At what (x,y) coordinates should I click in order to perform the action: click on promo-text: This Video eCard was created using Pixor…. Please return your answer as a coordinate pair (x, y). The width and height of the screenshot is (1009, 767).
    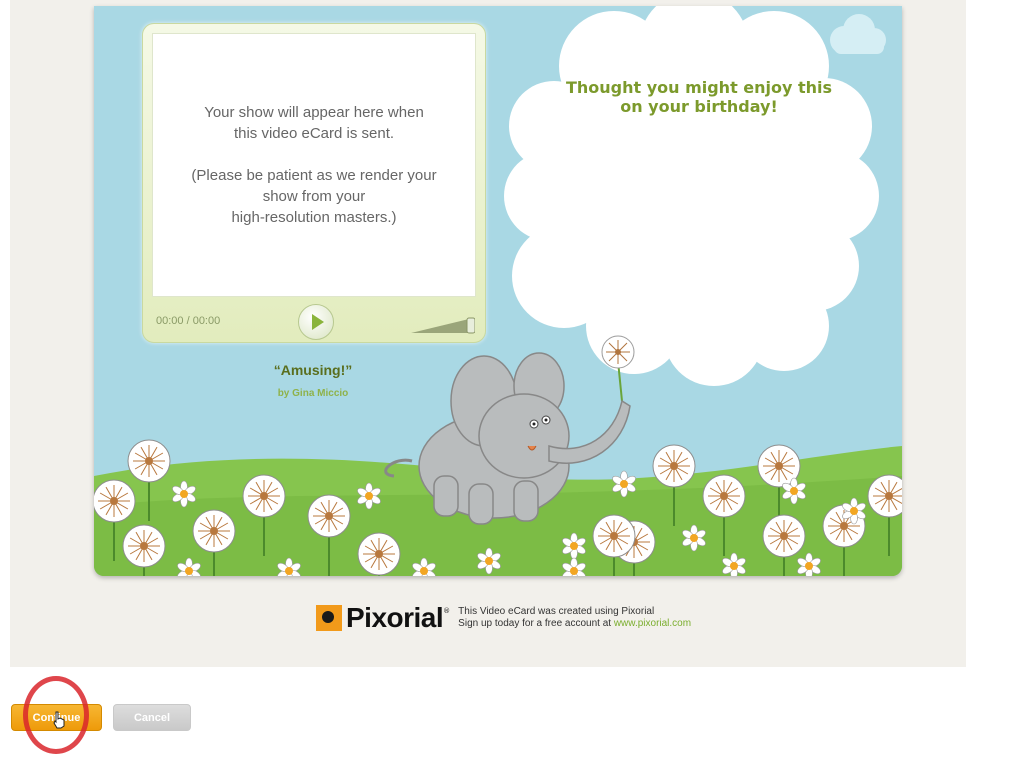
    Looking at the image, I should click on (574, 618).